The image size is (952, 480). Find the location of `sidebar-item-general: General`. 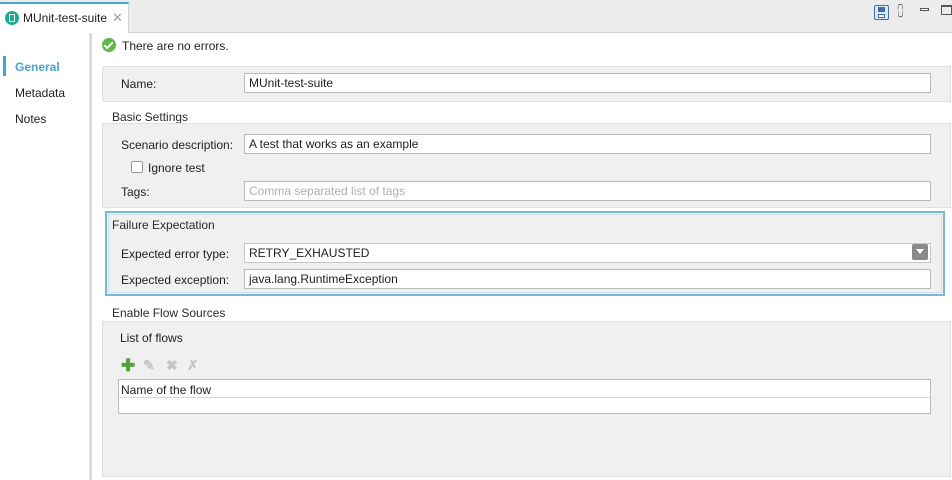

sidebar-item-general: General is located at coordinates (37, 67).